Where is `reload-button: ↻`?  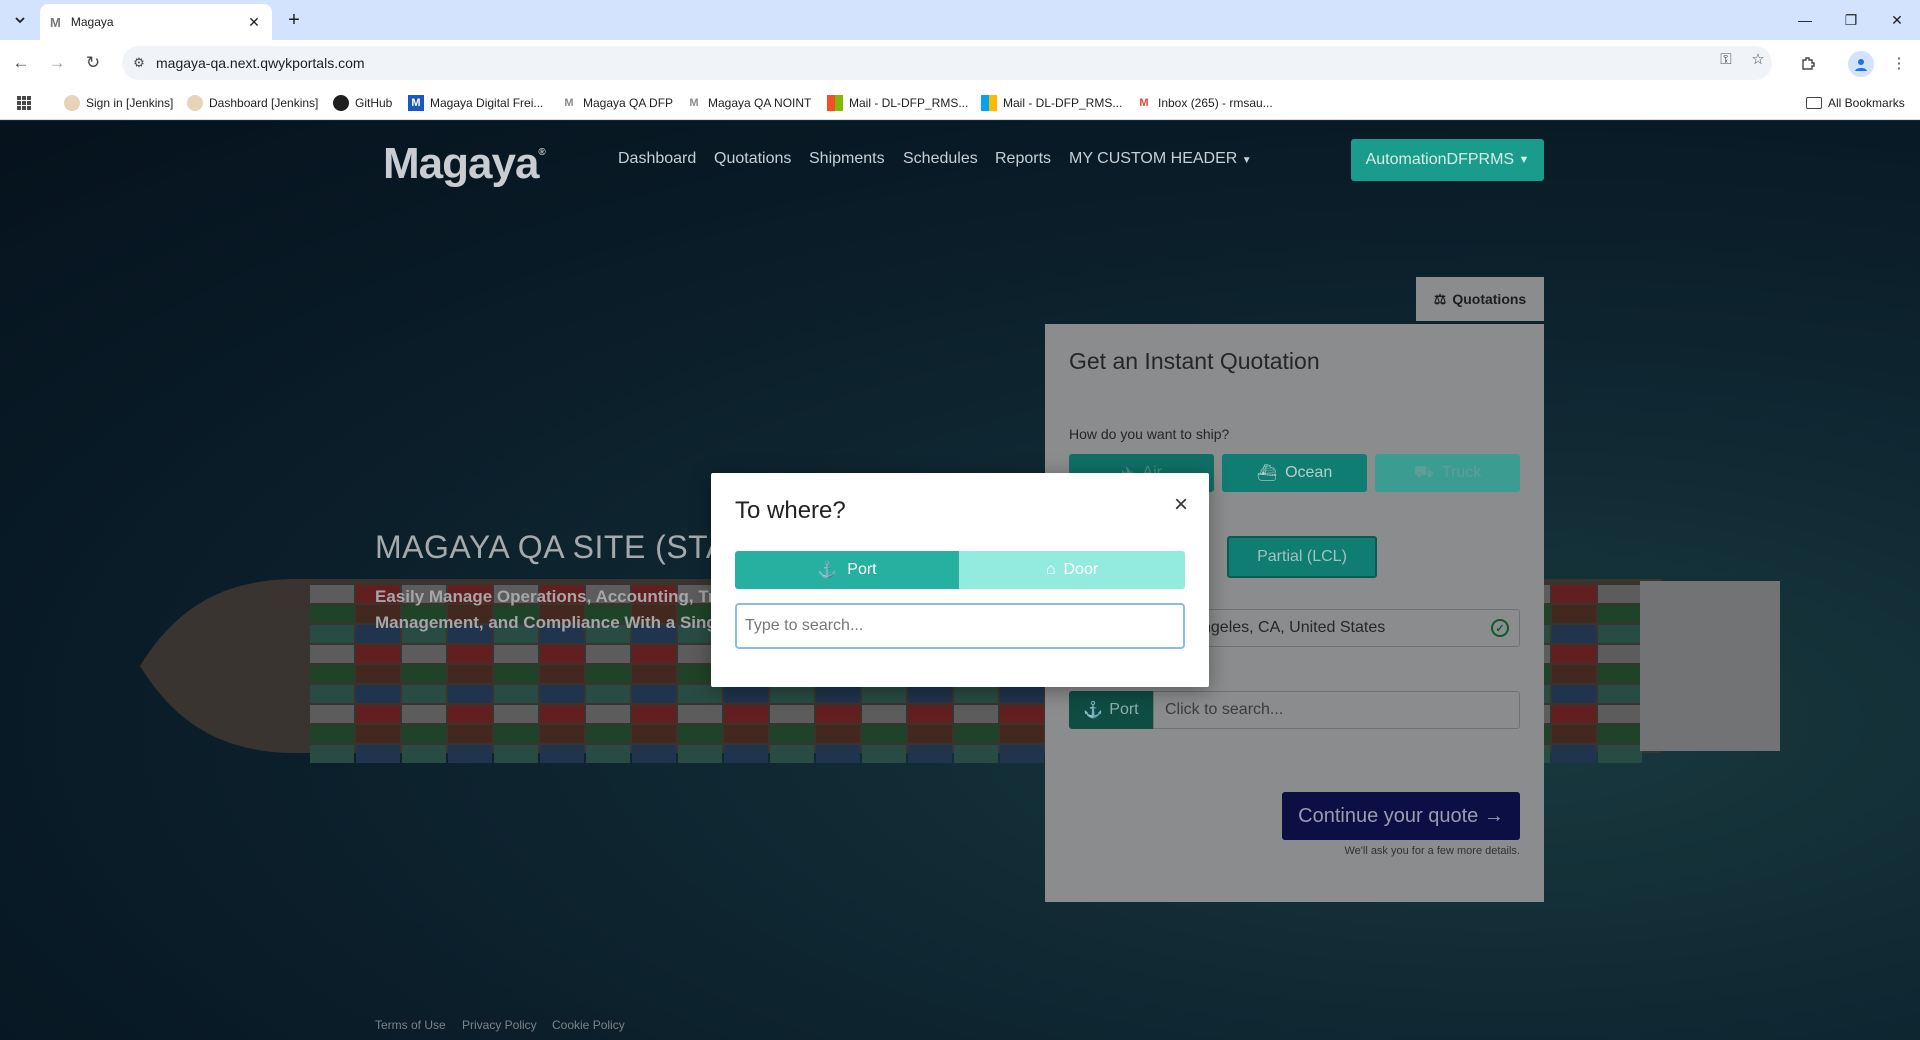 reload-button: ↻ is located at coordinates (93, 63).